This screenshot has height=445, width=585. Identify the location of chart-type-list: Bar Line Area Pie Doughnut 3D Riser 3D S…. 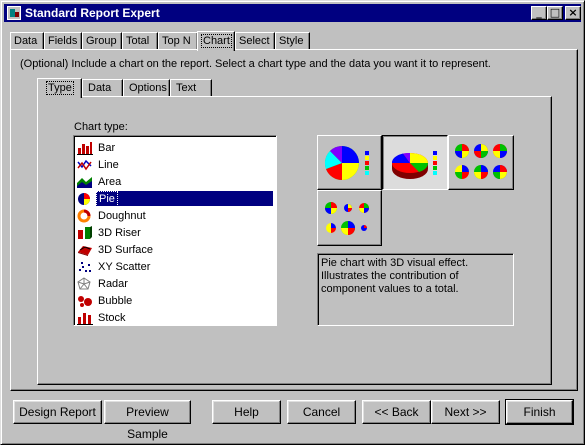
(175, 230).